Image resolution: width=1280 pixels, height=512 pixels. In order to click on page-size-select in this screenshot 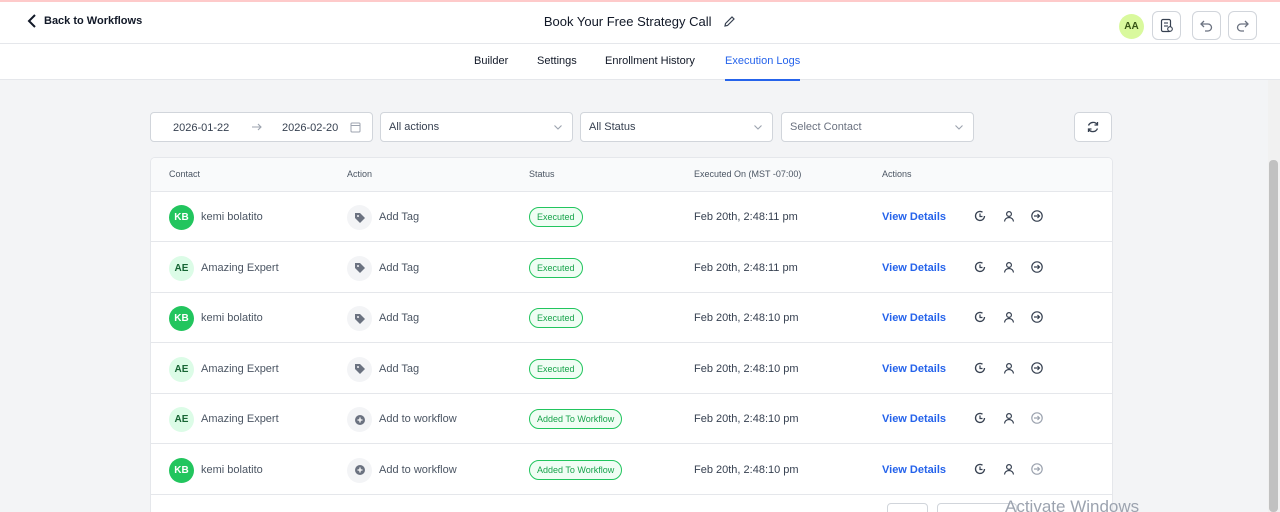, I will do `click(907, 507)`.